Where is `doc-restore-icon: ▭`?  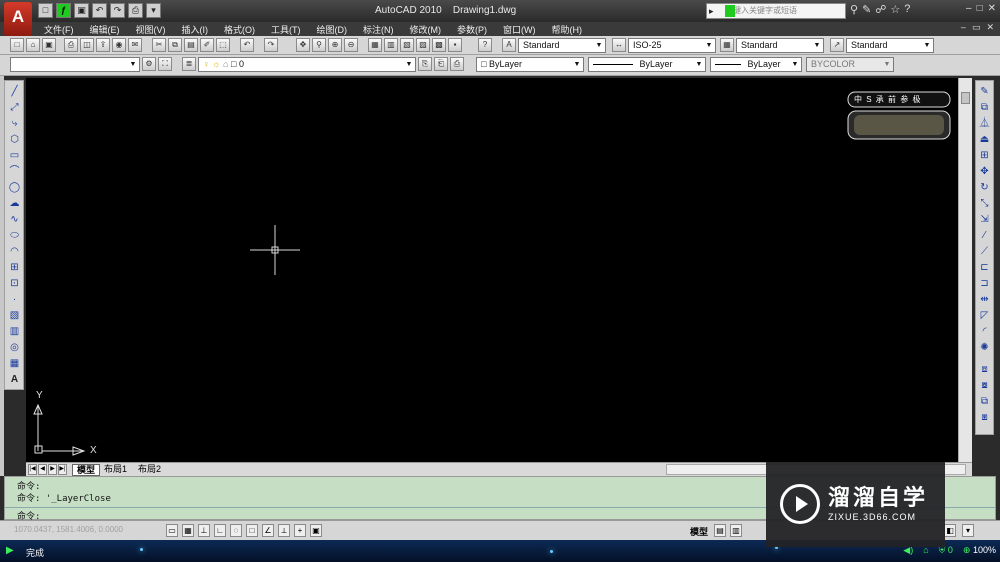
doc-restore-icon: ▭ is located at coordinates (976, 27).